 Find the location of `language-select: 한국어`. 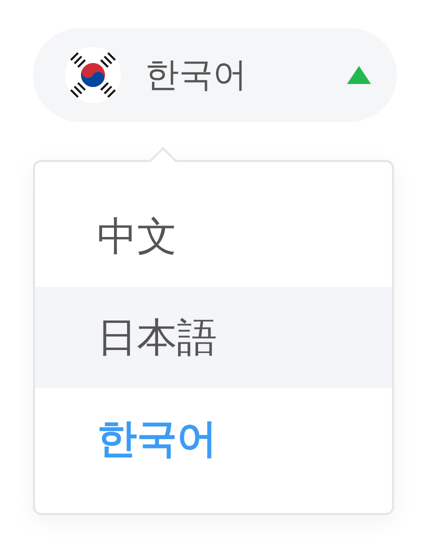

language-select: 한국어 is located at coordinates (215, 75).